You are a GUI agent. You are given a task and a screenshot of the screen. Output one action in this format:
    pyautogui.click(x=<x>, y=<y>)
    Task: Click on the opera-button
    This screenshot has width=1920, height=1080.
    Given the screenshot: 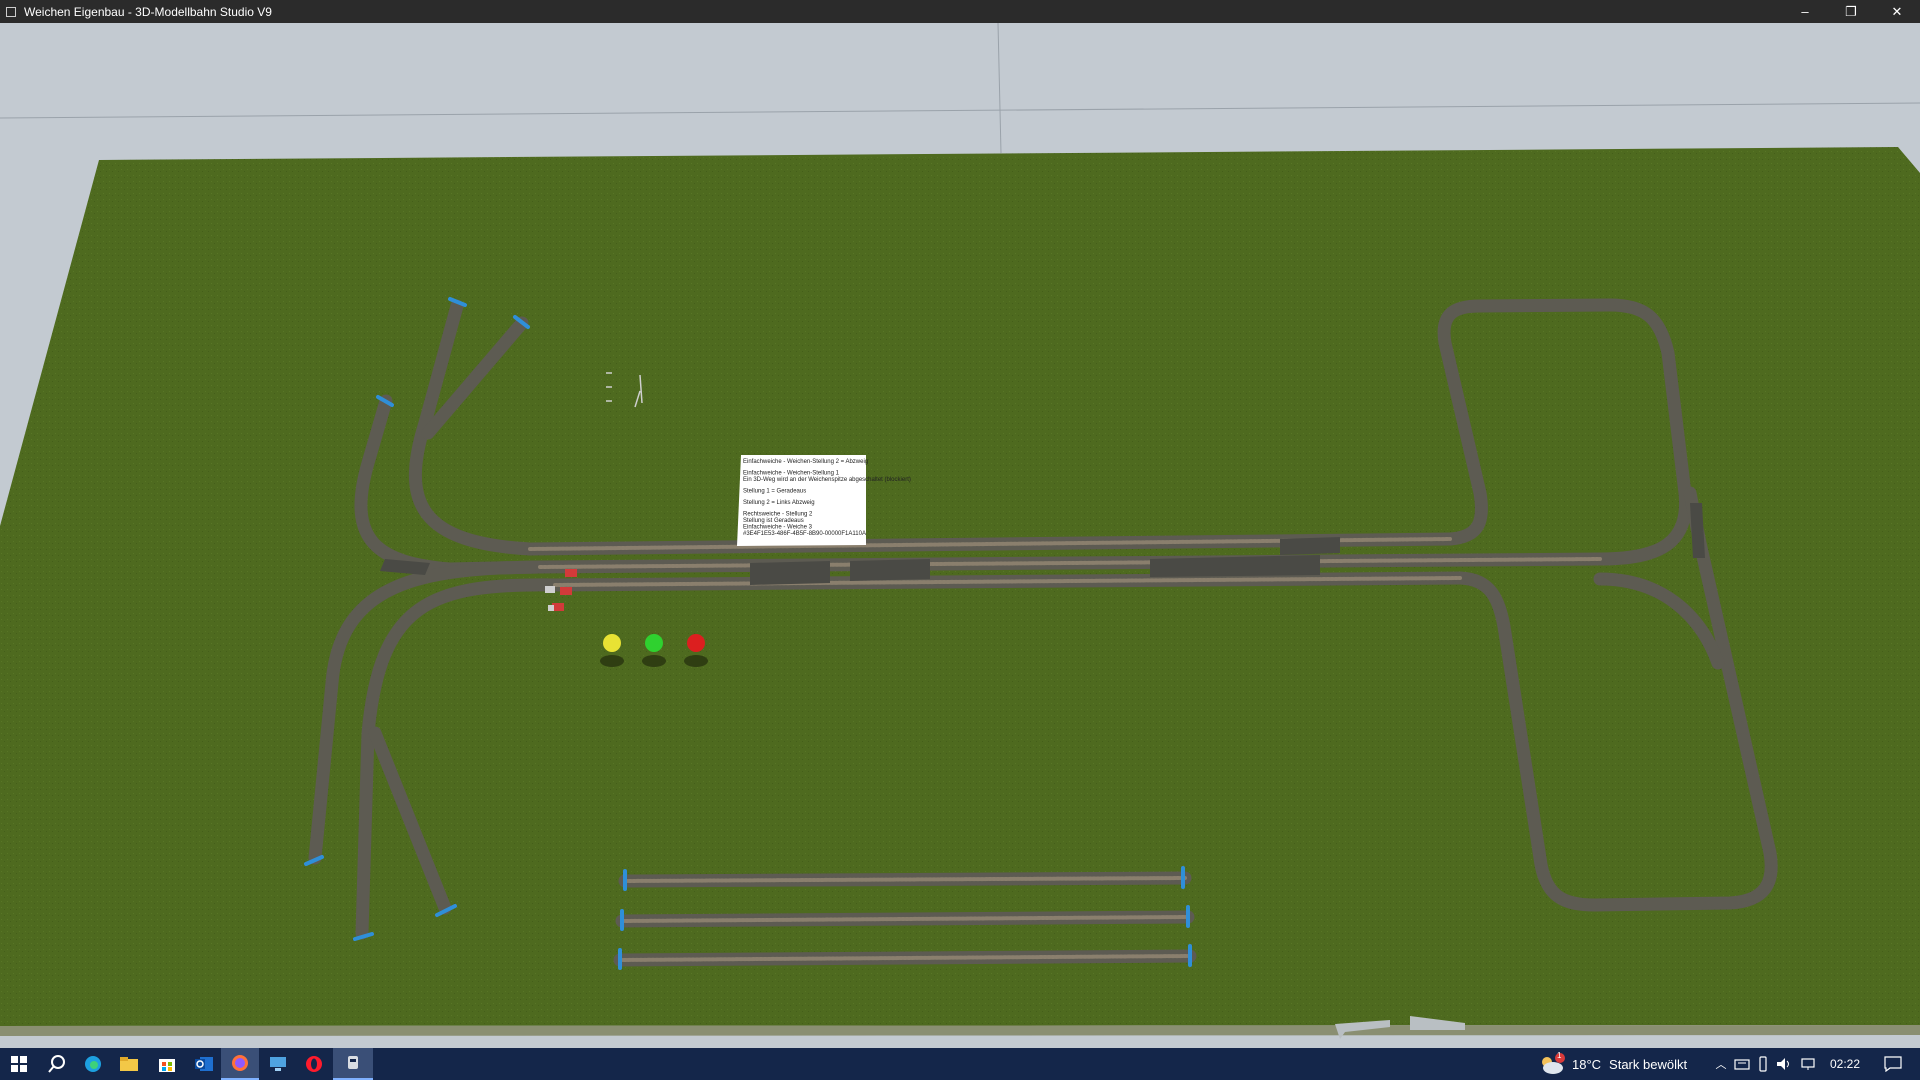 What is the action you would take?
    pyautogui.click(x=314, y=1064)
    